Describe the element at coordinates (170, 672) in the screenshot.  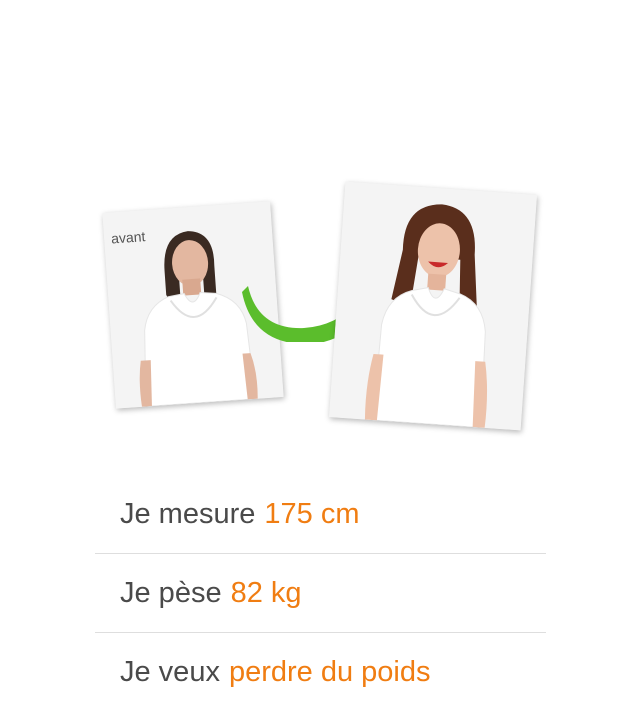
I see `goal-label: Je veux` at that location.